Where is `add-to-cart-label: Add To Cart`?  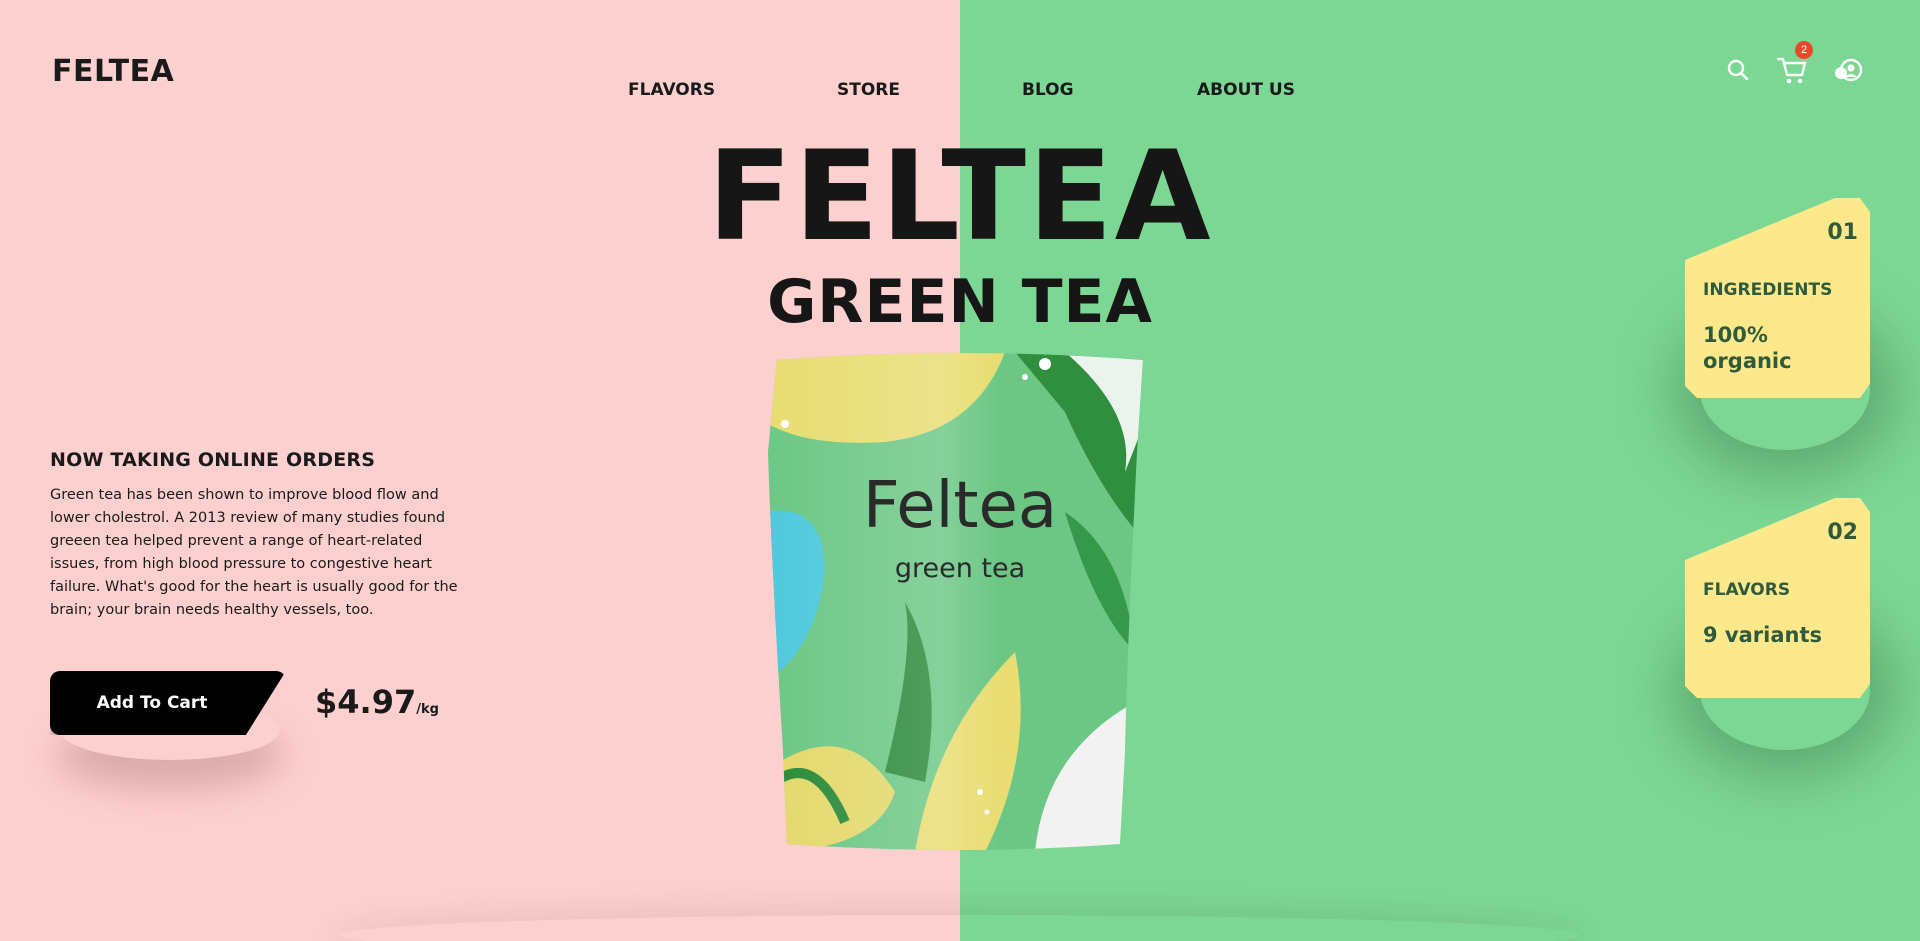 add-to-cart-label: Add To Cart is located at coordinates (152, 703).